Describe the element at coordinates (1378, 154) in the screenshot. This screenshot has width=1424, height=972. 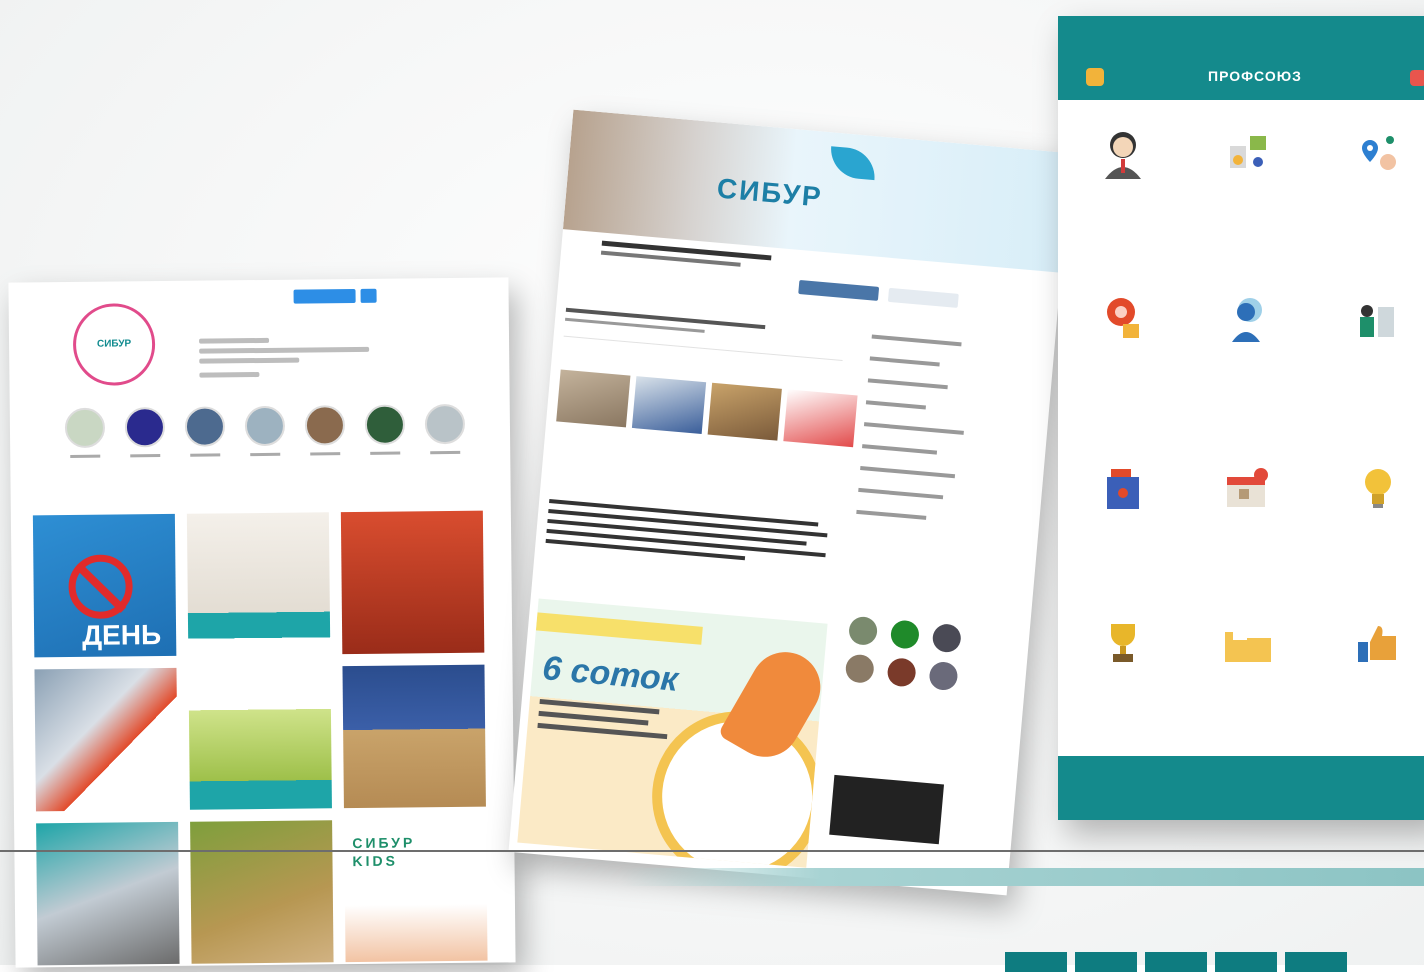
I see `map-pin-icon` at that location.